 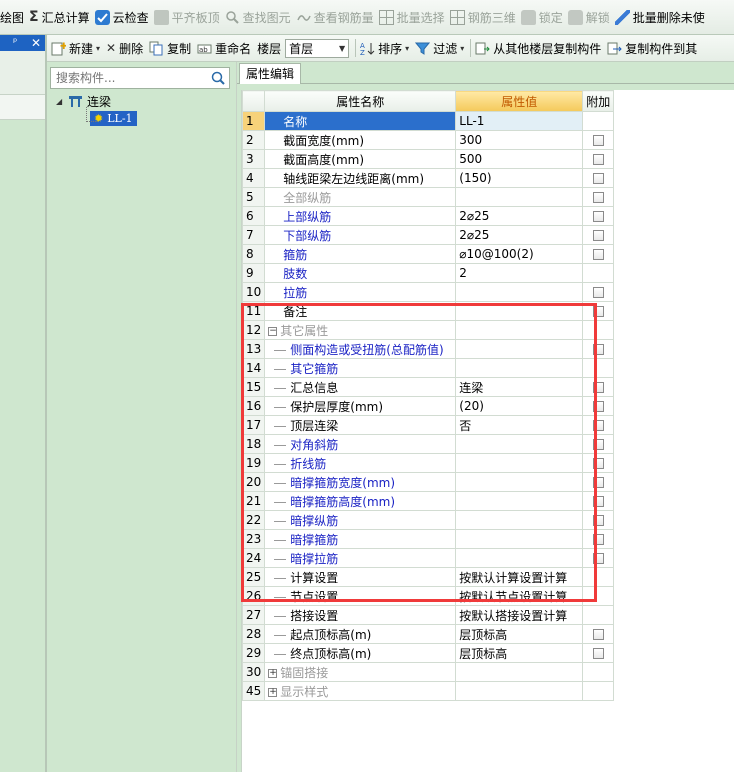 What do you see at coordinates (598, 101) in the screenshot?
I see `extra-header: 附加` at bounding box center [598, 101].